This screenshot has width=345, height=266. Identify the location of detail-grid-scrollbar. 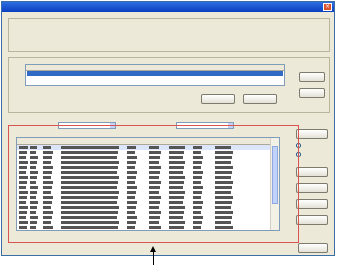
(274, 184).